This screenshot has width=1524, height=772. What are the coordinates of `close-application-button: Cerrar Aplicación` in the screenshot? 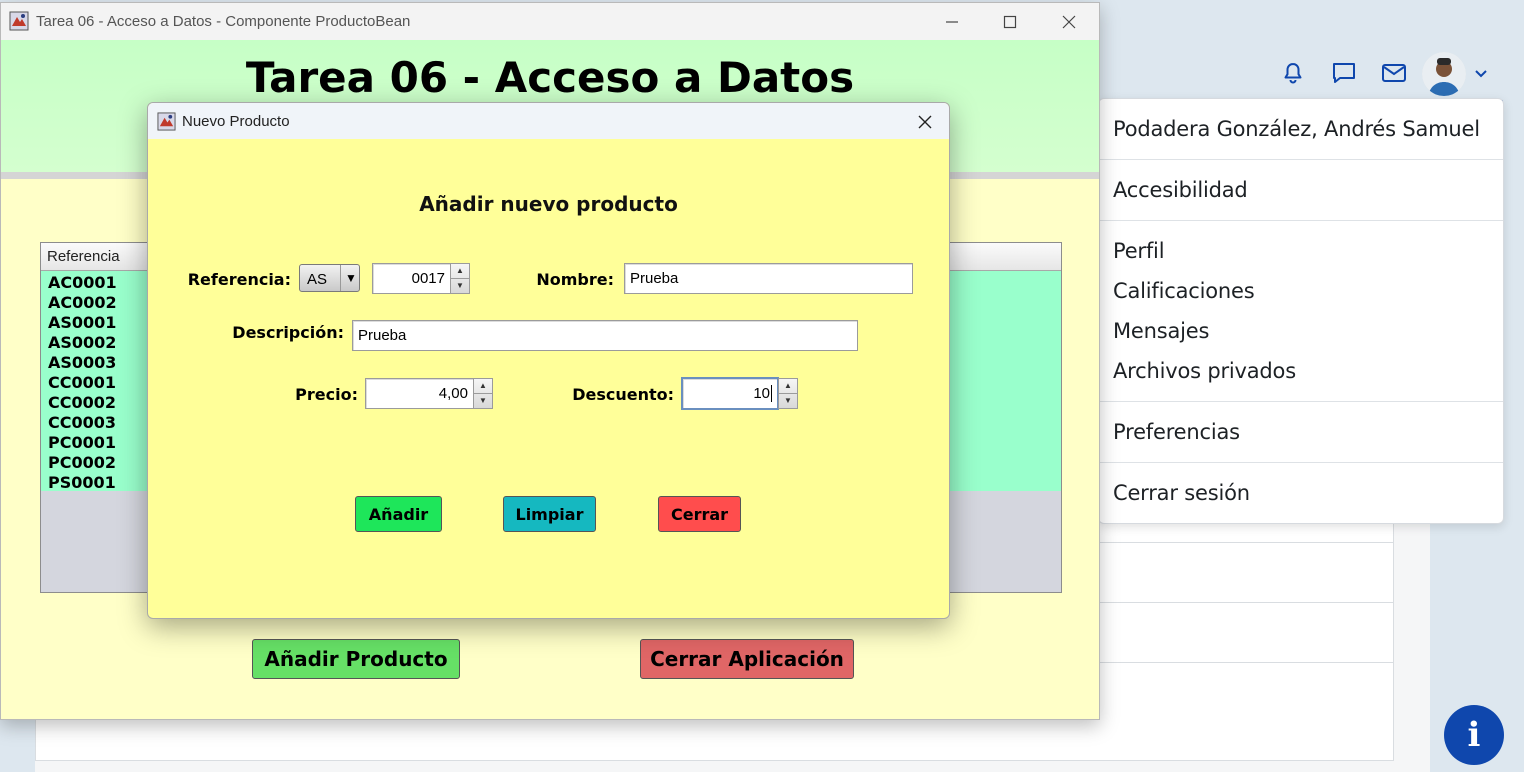 It's located at (747, 659).